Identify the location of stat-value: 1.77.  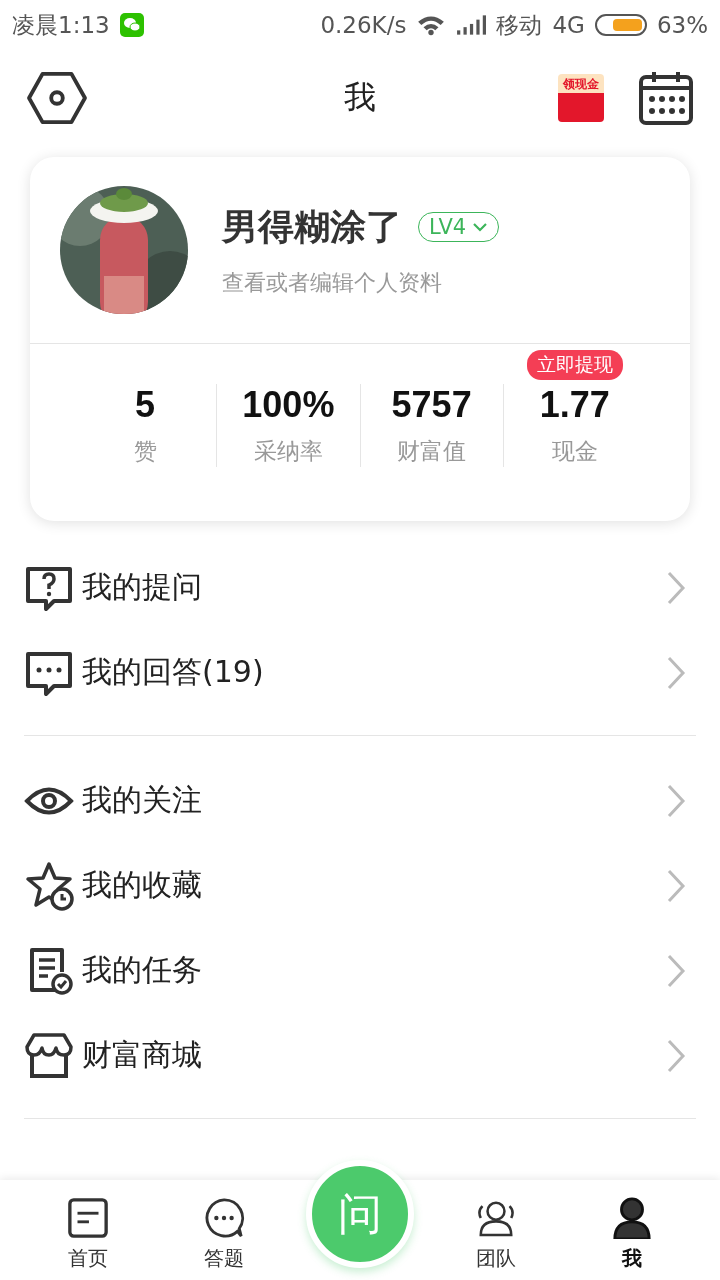
(574, 405).